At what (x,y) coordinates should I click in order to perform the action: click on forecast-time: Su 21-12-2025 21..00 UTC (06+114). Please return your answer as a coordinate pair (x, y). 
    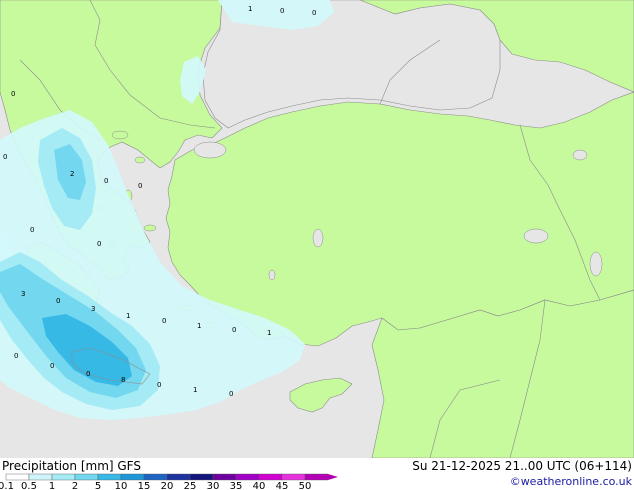
    Looking at the image, I should click on (522, 466).